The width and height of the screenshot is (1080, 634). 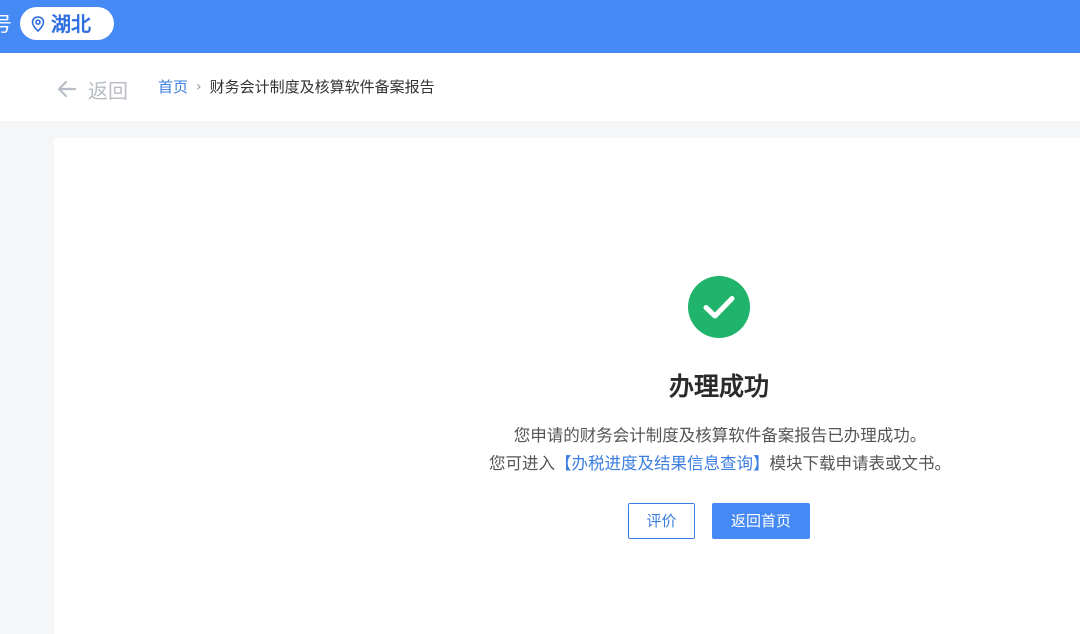 What do you see at coordinates (6, 24) in the screenshot?
I see `header-partial-text: 号` at bounding box center [6, 24].